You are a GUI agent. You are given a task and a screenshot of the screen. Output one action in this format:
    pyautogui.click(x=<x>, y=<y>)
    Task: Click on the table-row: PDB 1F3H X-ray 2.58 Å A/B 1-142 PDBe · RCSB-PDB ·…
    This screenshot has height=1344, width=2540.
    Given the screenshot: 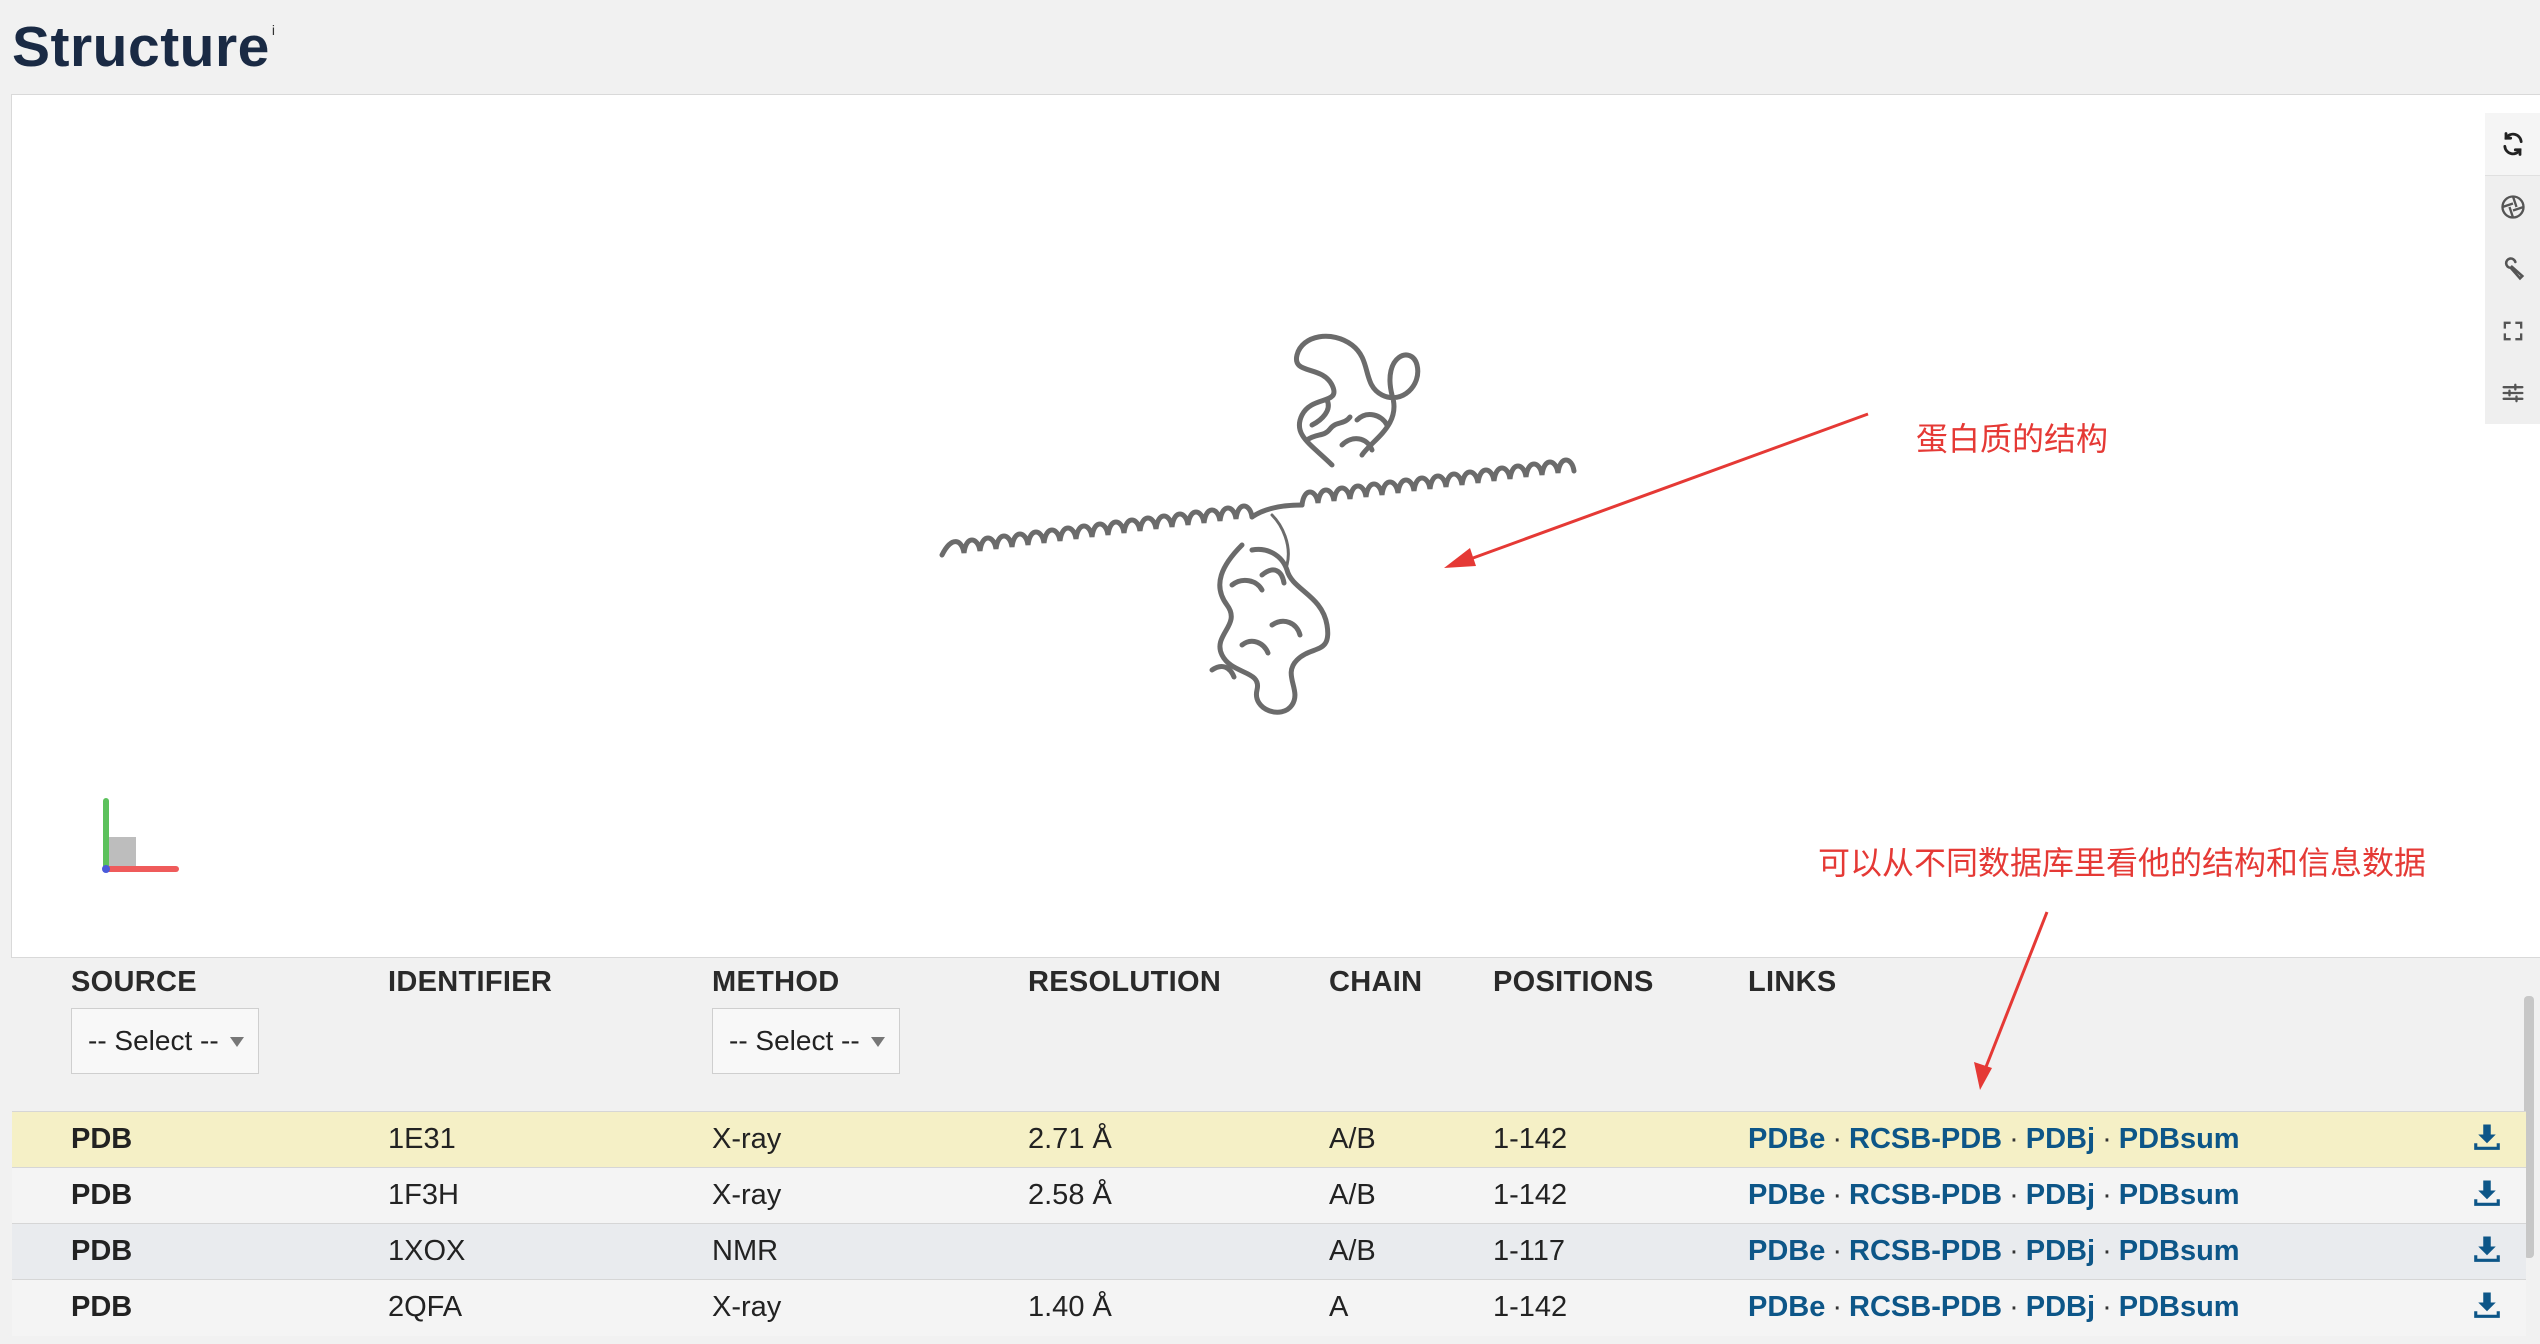 What is the action you would take?
    pyautogui.click(x=1269, y=1195)
    